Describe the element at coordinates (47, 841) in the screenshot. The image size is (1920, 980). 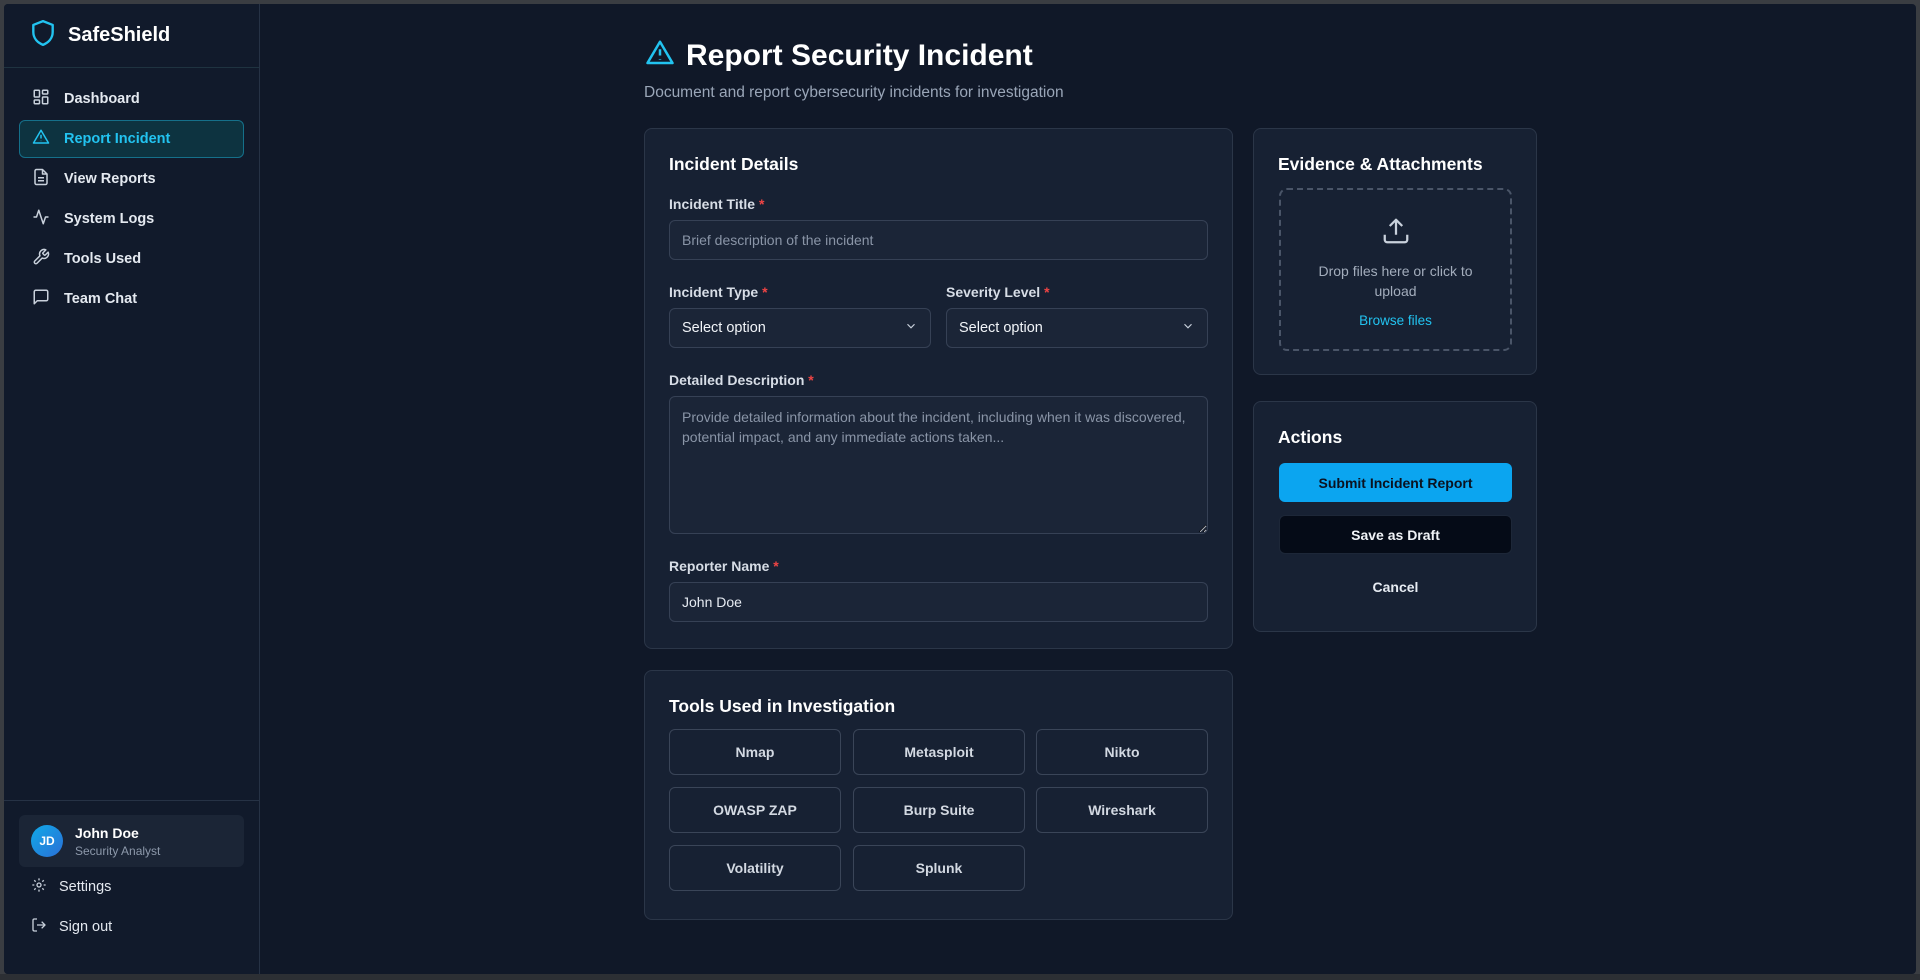
I see `avatar: JD` at that location.